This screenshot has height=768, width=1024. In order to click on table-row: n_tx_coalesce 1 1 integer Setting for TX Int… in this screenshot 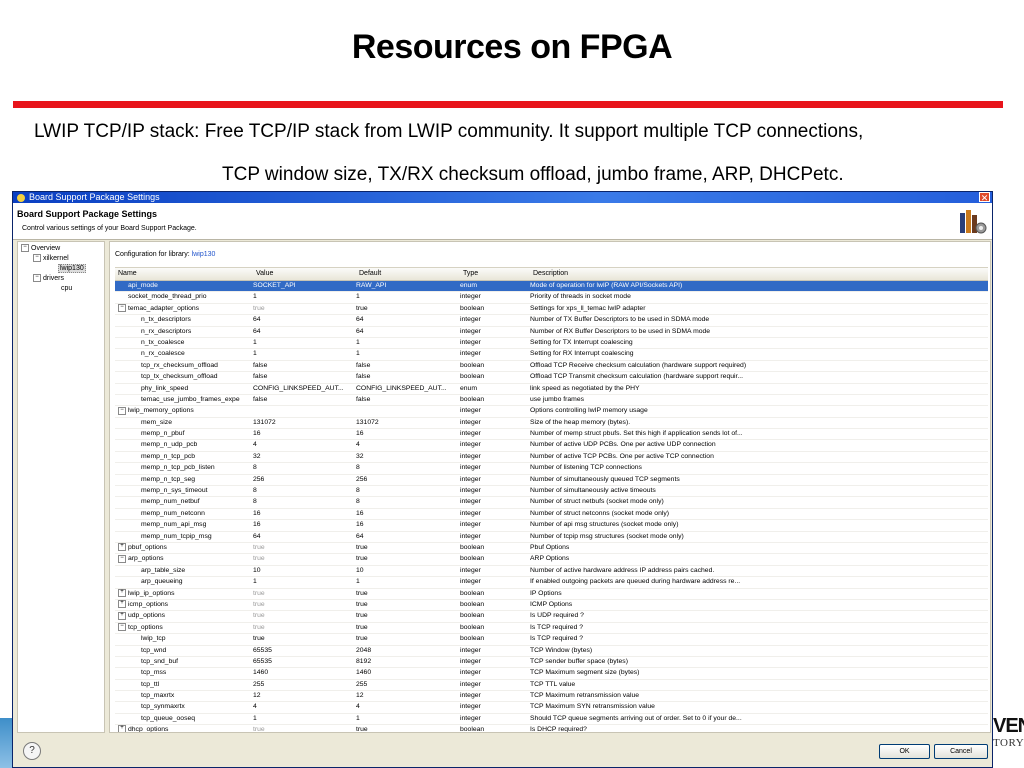, I will do `click(551, 344)`.